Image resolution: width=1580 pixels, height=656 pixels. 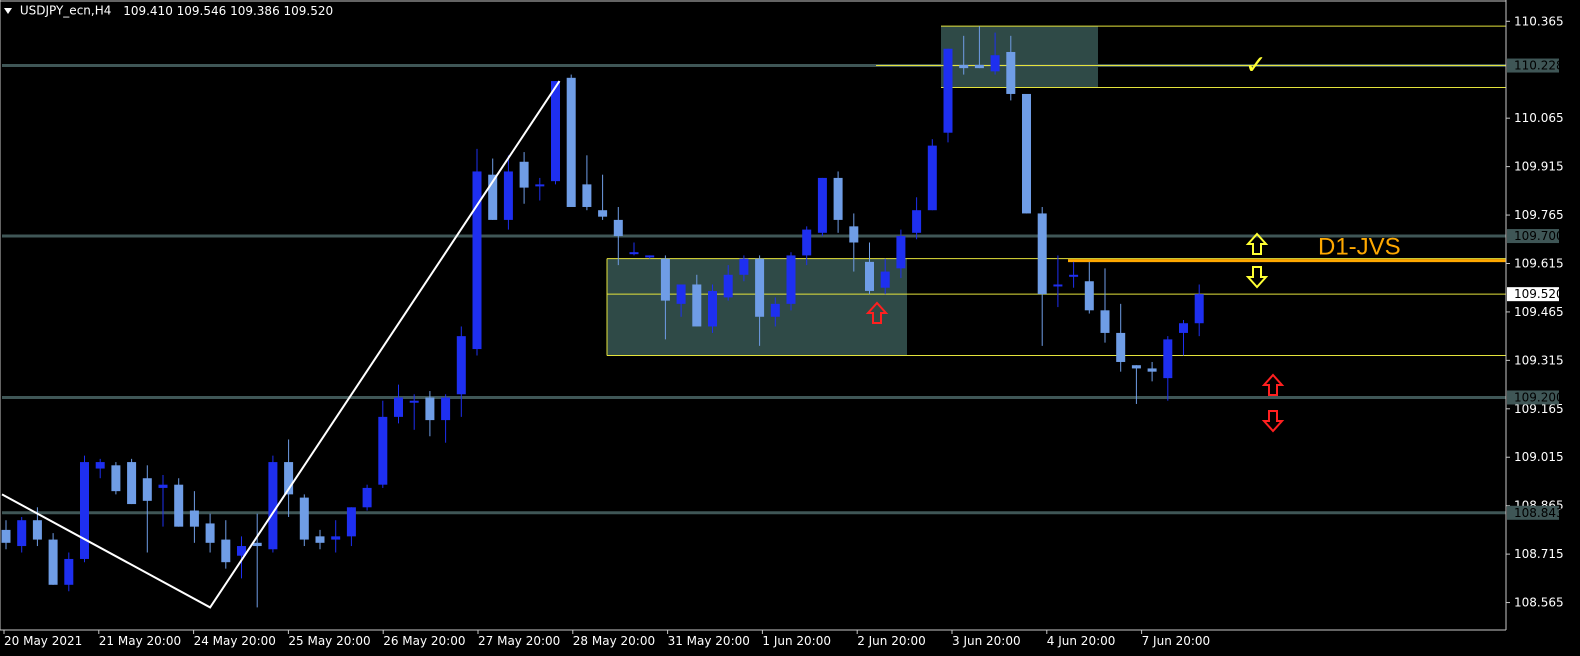 What do you see at coordinates (1081, 641) in the screenshot?
I see `x-tick-label-11: 4 Jun 20:00` at bounding box center [1081, 641].